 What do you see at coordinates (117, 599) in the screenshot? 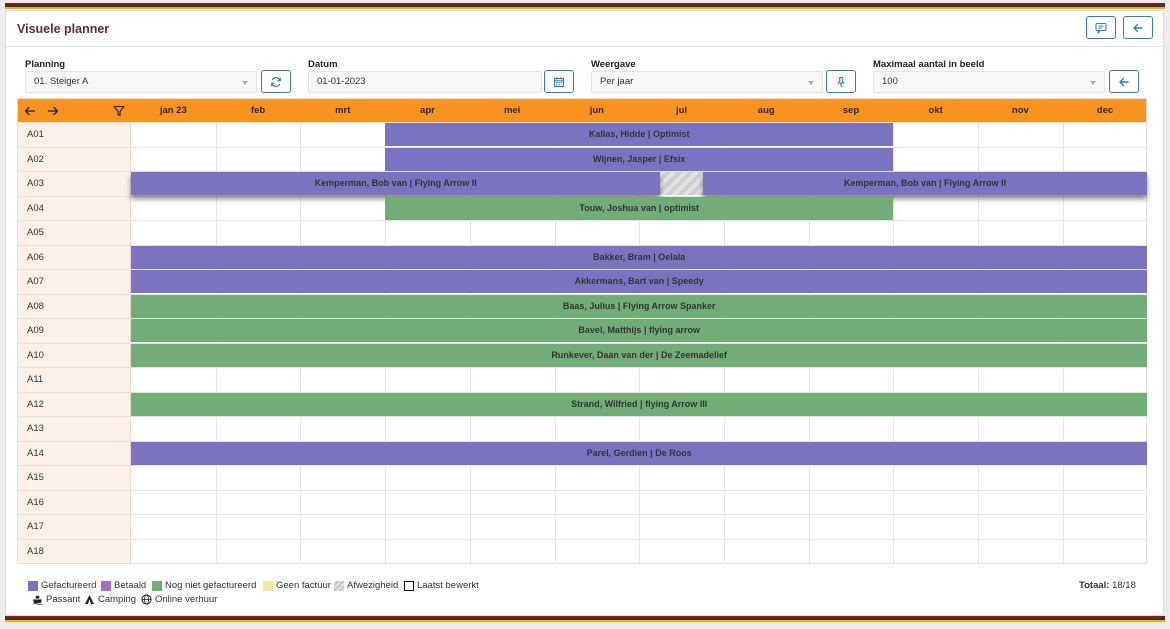
I see `legend-label: Camping` at bounding box center [117, 599].